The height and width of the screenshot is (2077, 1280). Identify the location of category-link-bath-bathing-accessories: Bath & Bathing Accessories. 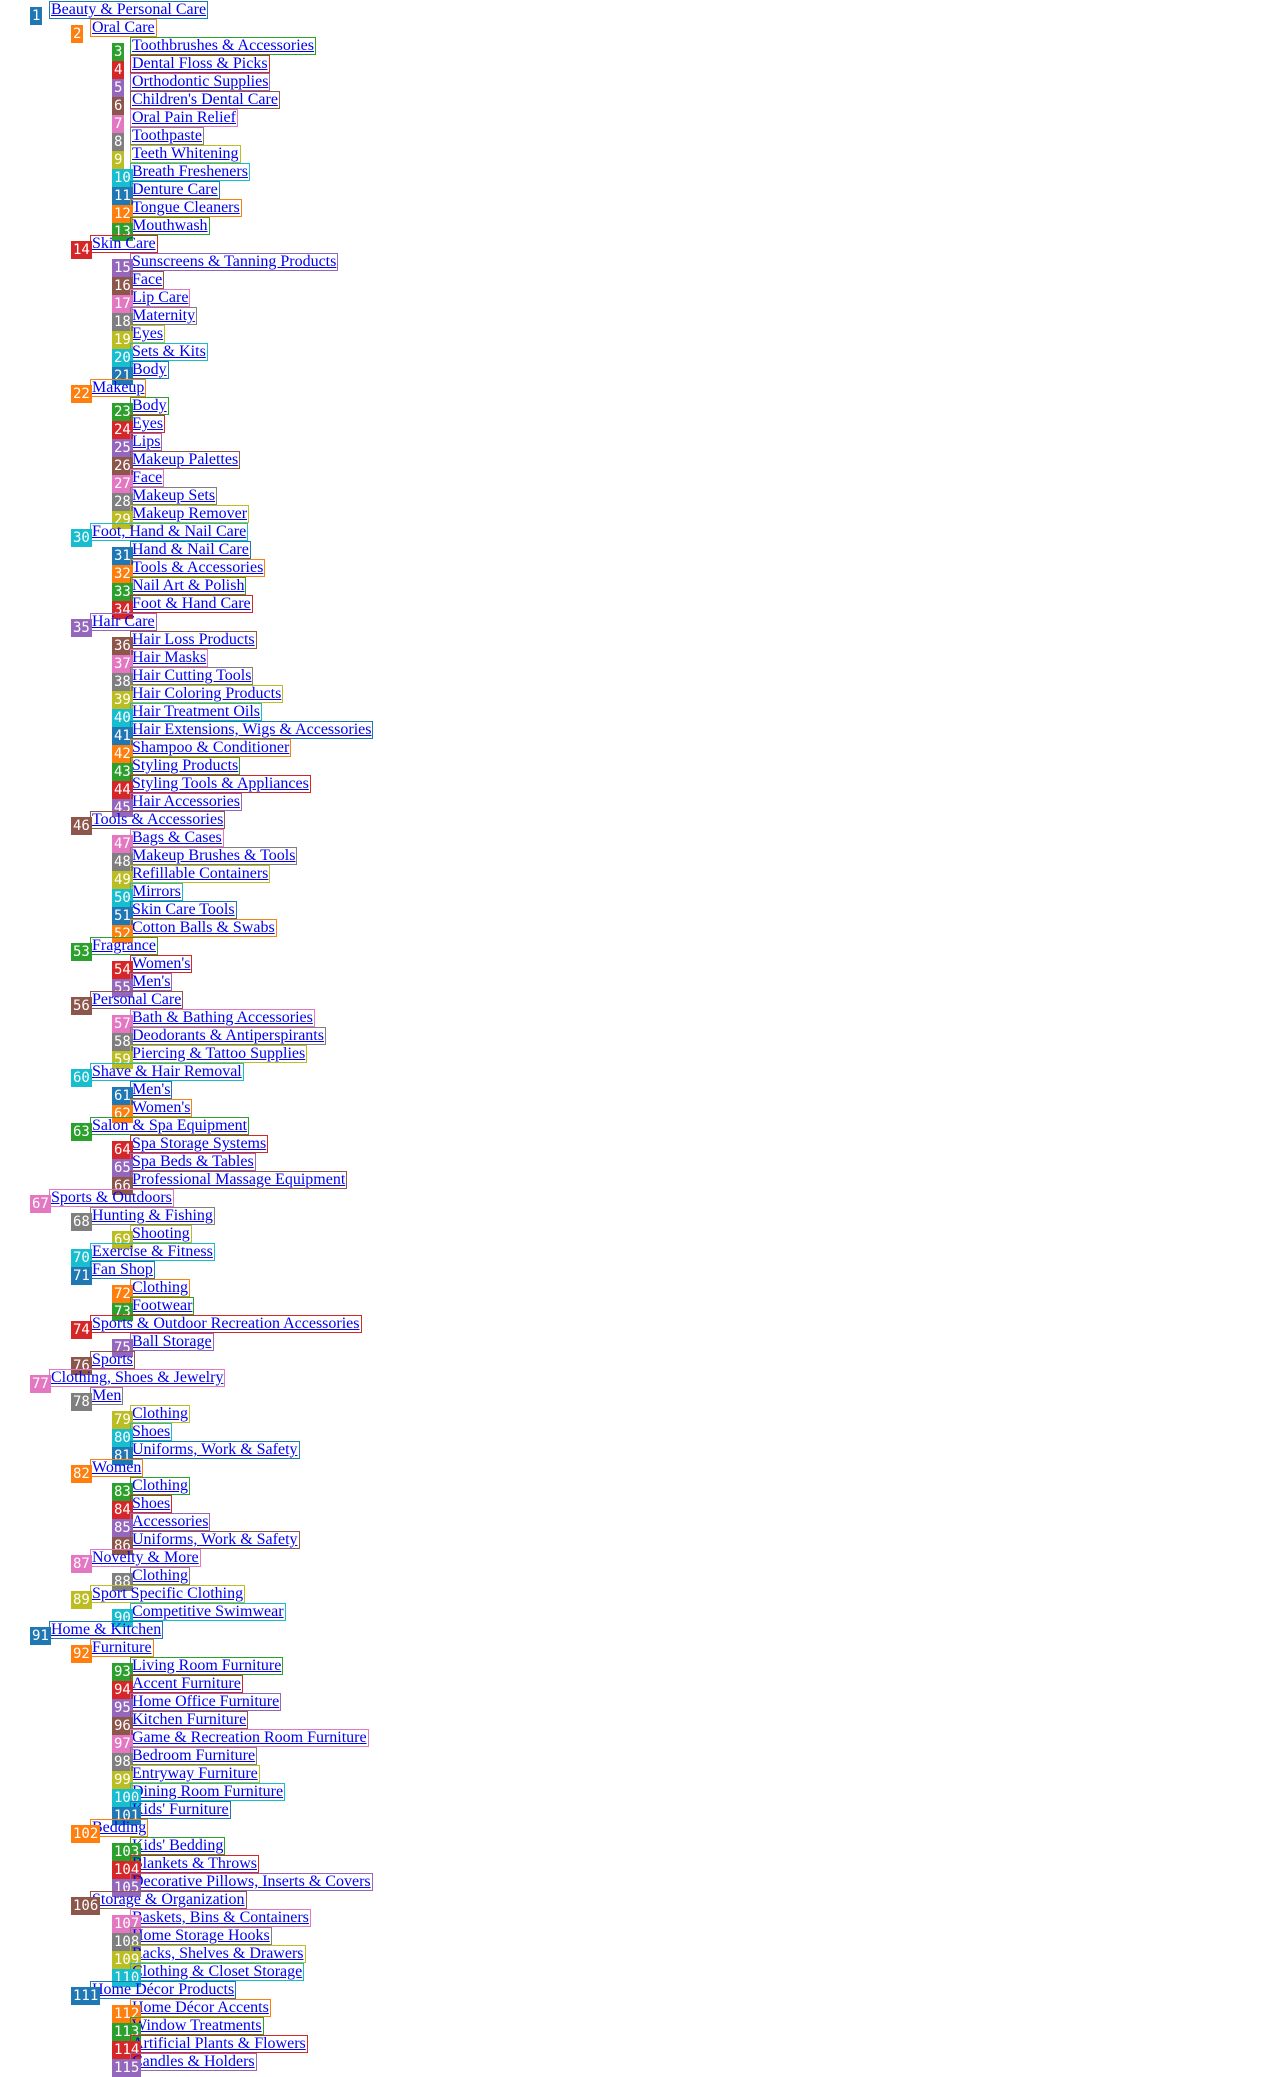
(222, 1018).